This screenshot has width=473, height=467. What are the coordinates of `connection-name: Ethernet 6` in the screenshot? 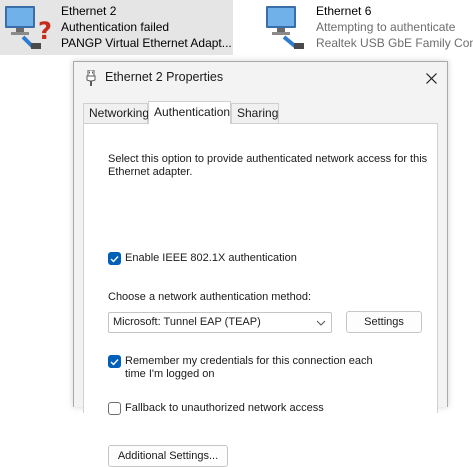 It's located at (344, 11).